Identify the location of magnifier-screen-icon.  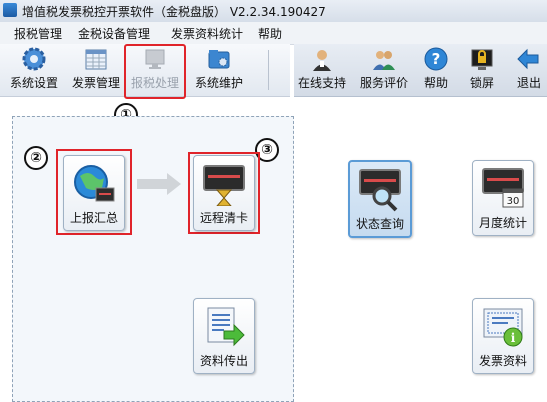
(380, 190).